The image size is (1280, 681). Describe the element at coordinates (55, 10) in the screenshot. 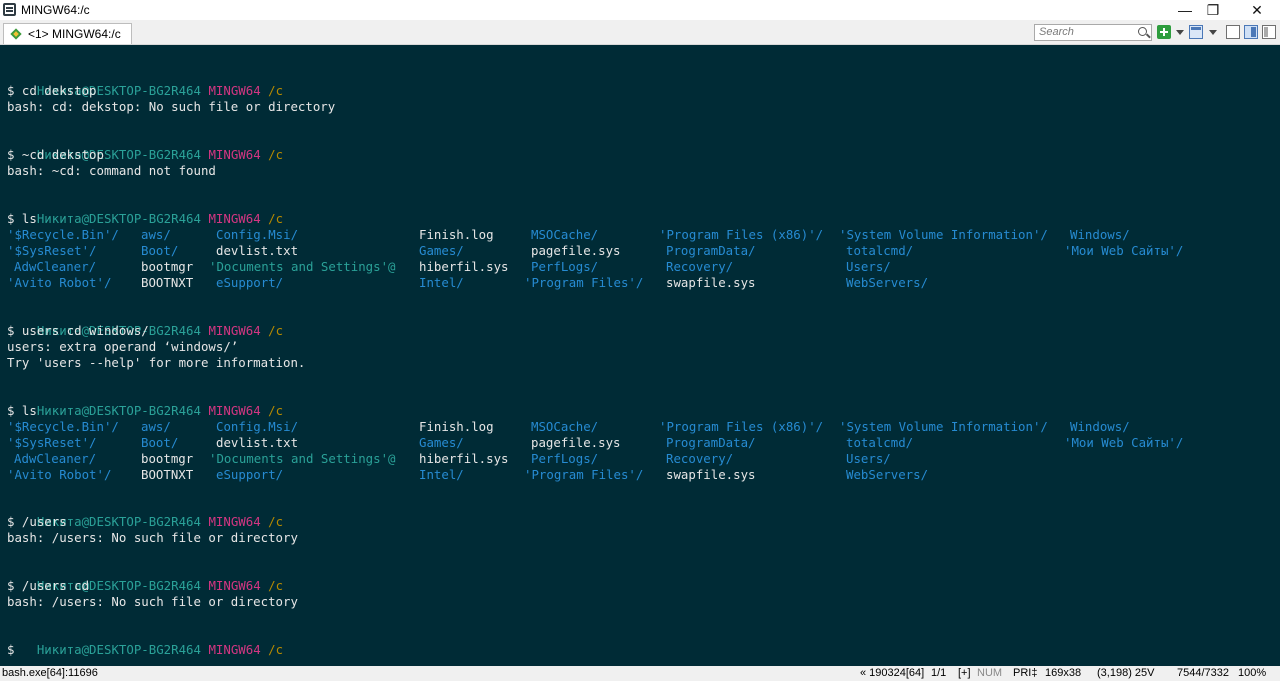

I see `window-title: MINGW64:/c` at that location.